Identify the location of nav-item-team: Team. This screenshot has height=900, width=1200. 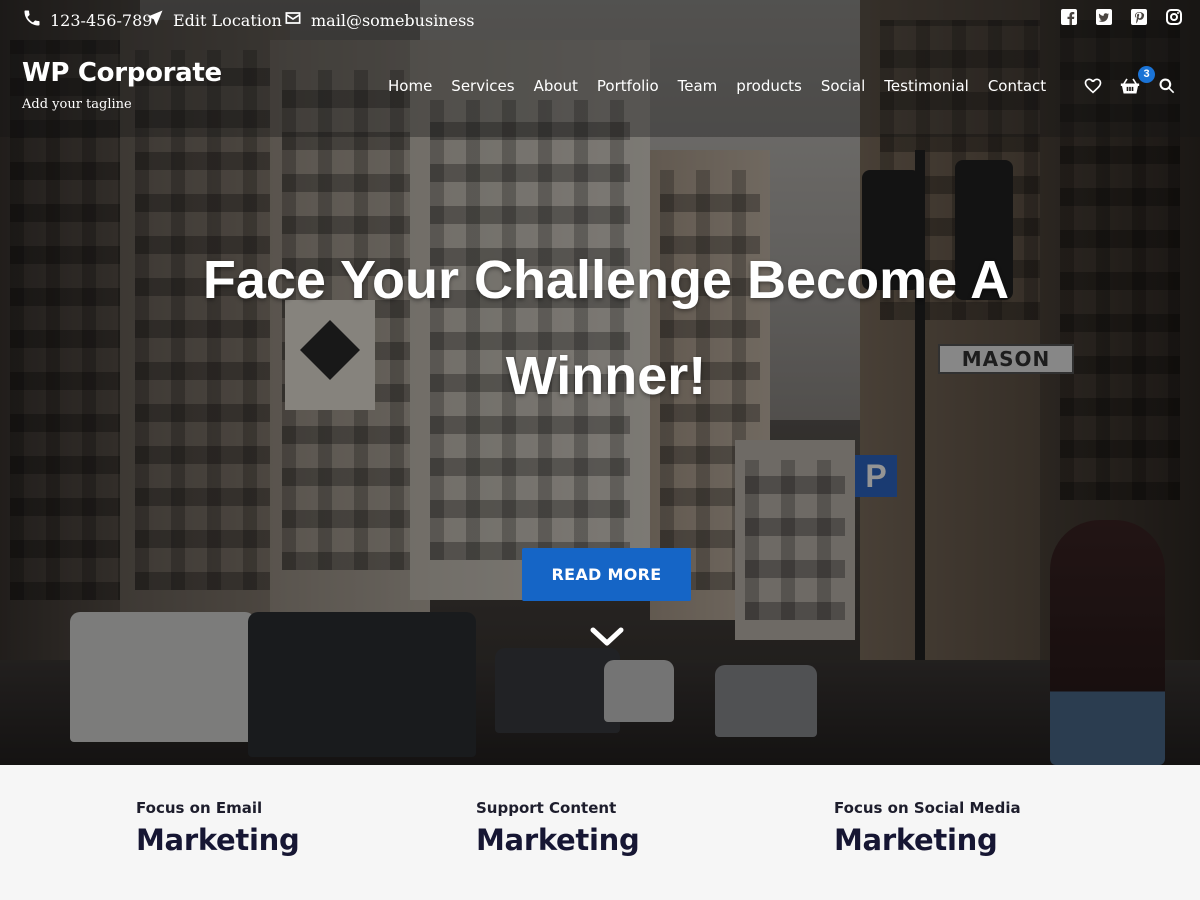
(698, 86).